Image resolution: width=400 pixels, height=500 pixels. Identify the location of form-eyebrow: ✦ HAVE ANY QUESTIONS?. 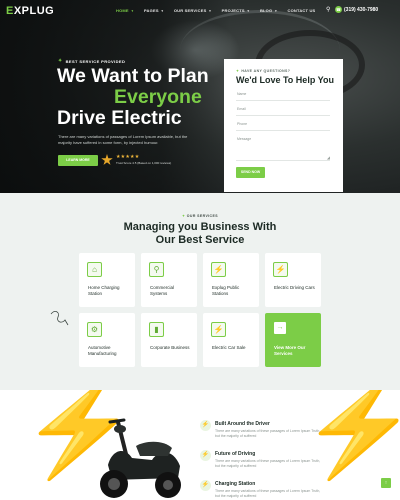
(263, 71).